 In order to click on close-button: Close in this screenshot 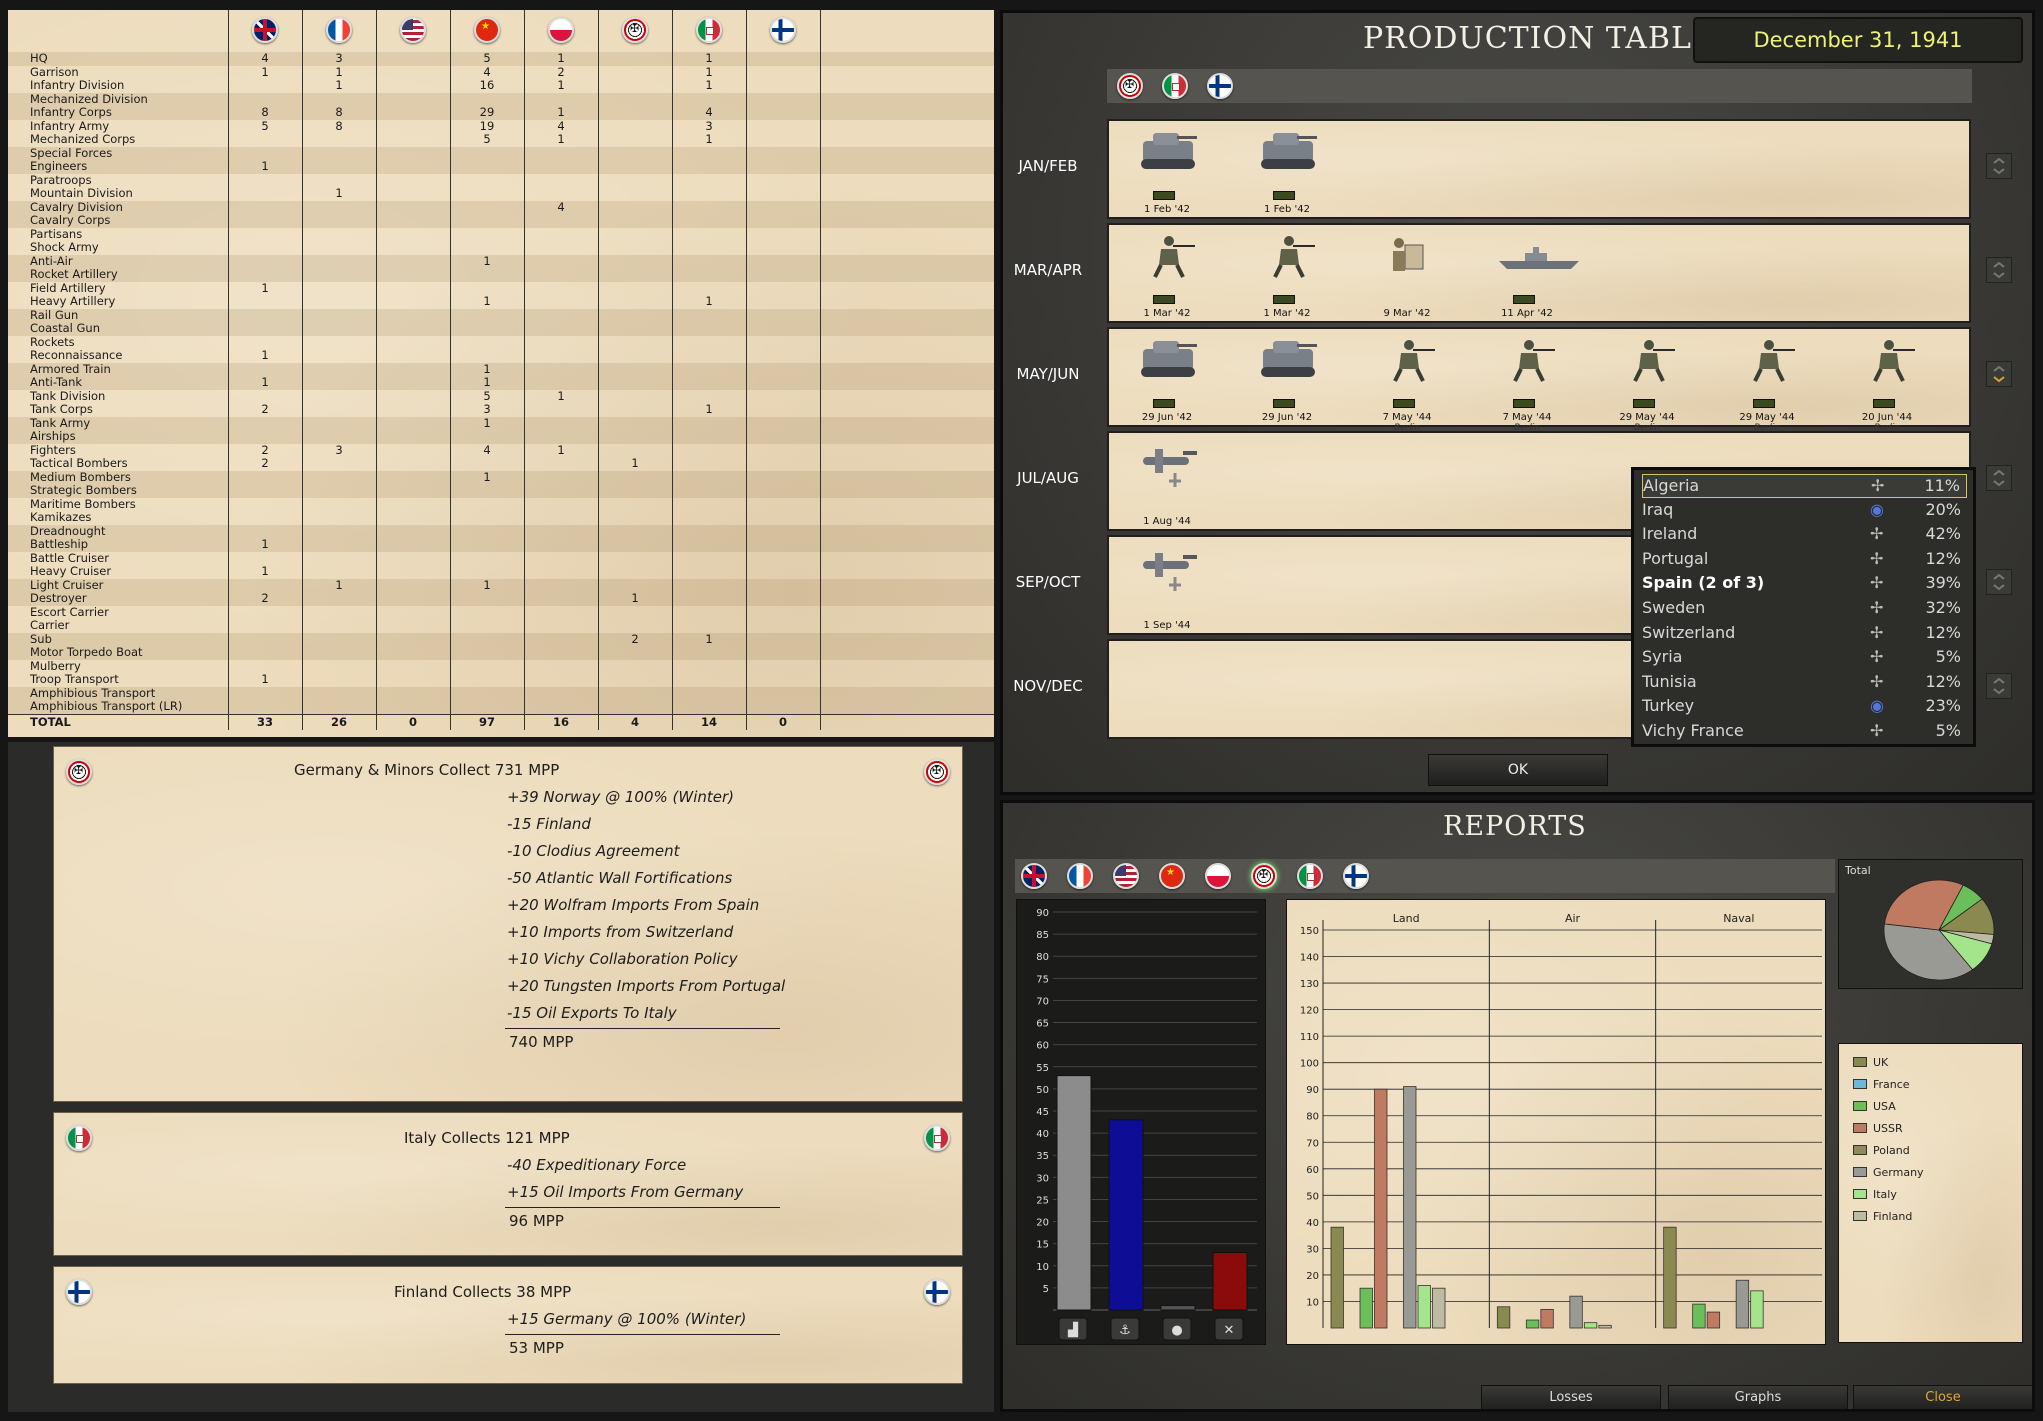, I will do `click(1942, 1397)`.